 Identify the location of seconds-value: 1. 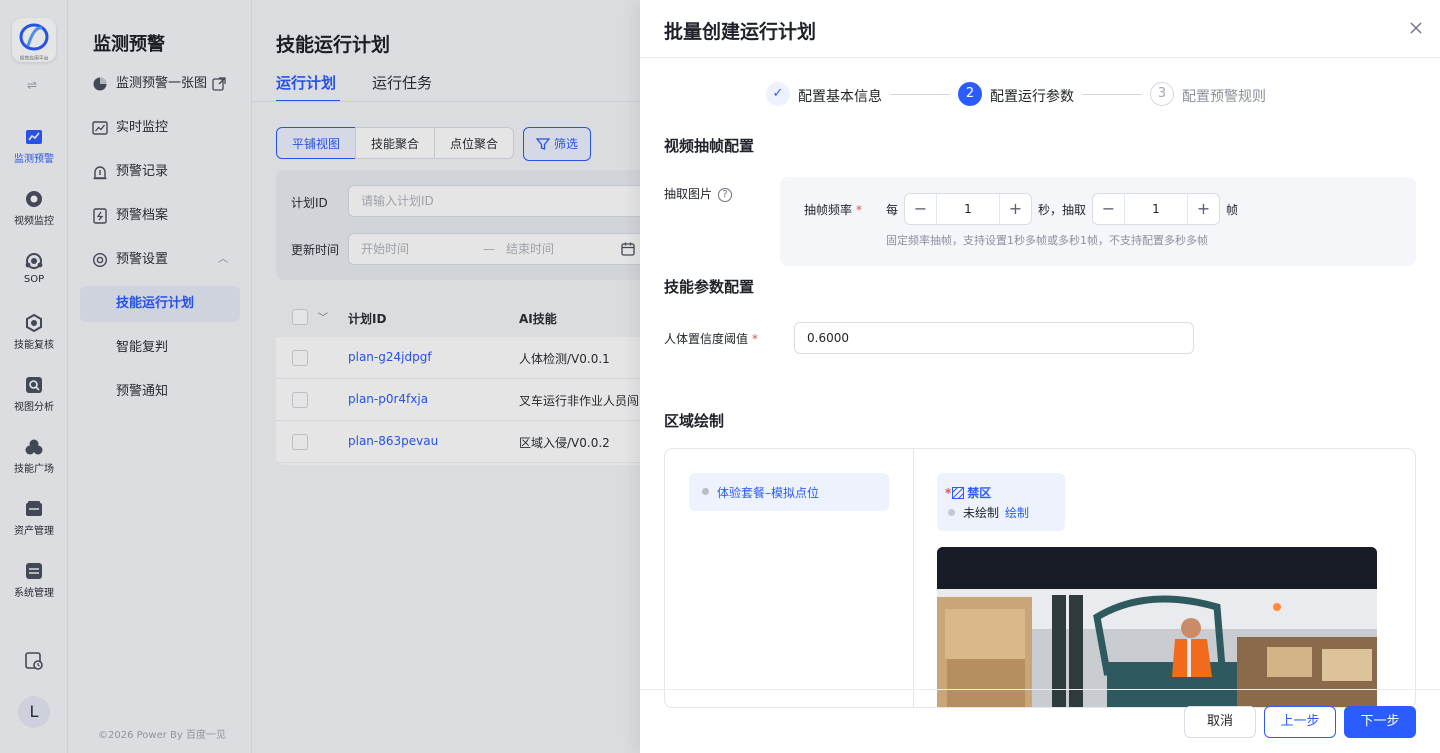
(968, 209).